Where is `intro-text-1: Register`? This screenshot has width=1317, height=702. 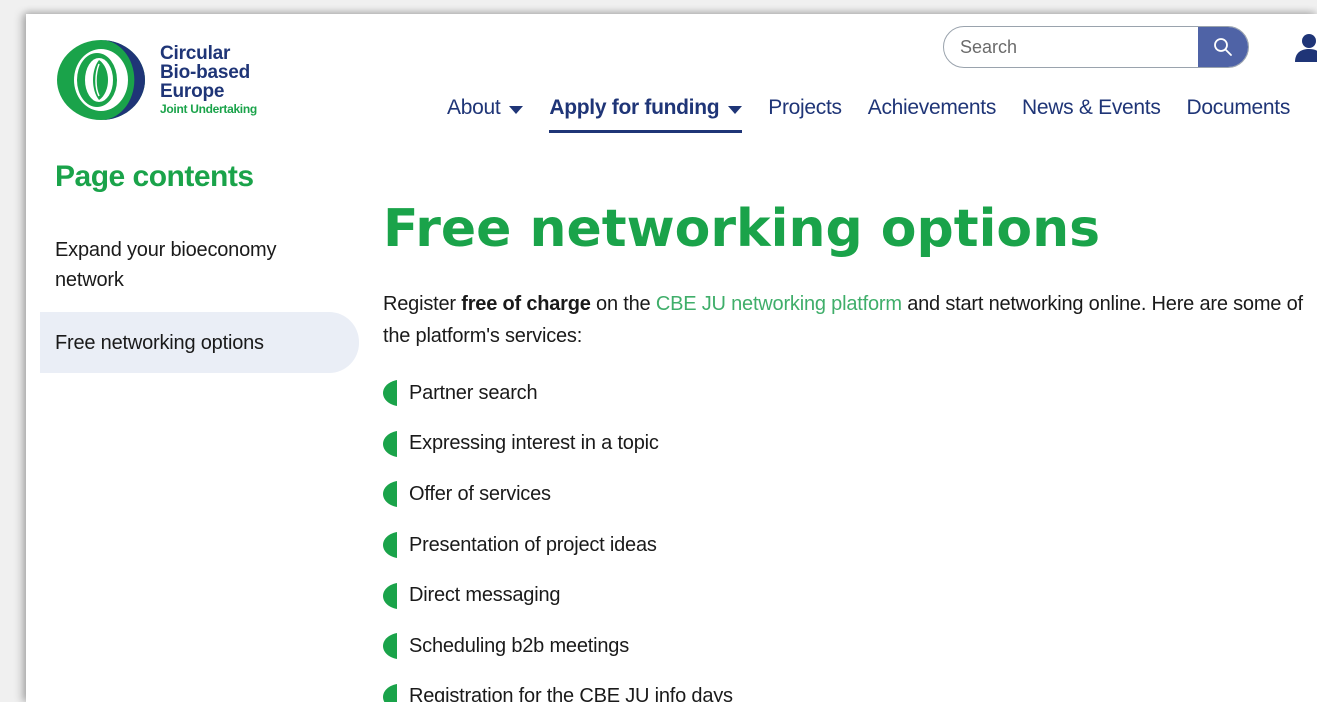
intro-text-1: Register is located at coordinates (422, 304).